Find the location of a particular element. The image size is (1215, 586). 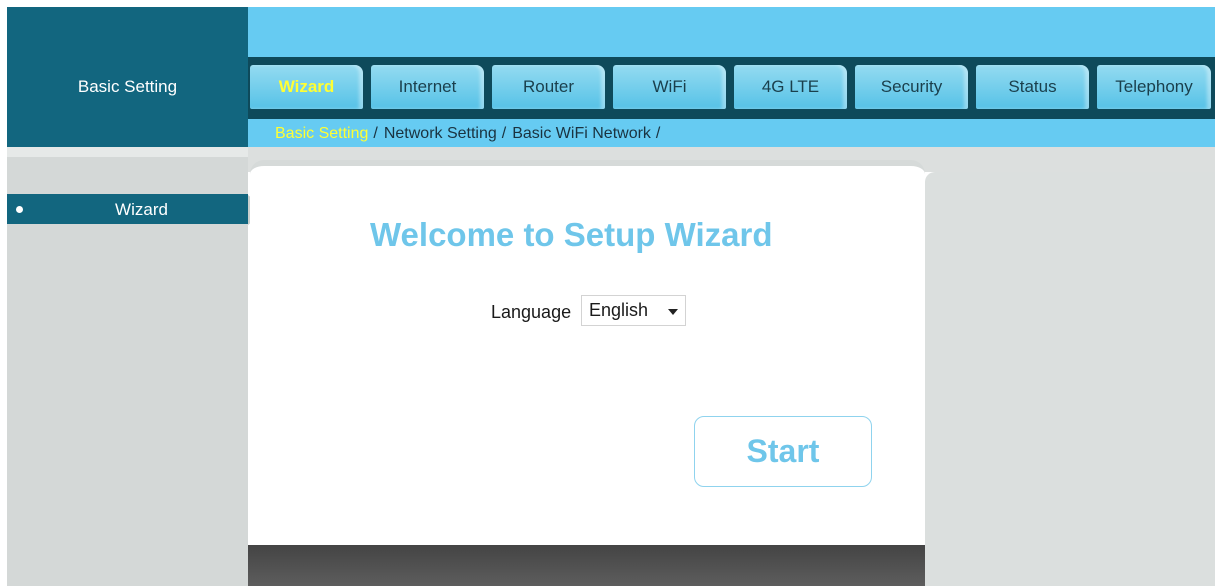

tab-telephony: Telephony is located at coordinates (1154, 87).